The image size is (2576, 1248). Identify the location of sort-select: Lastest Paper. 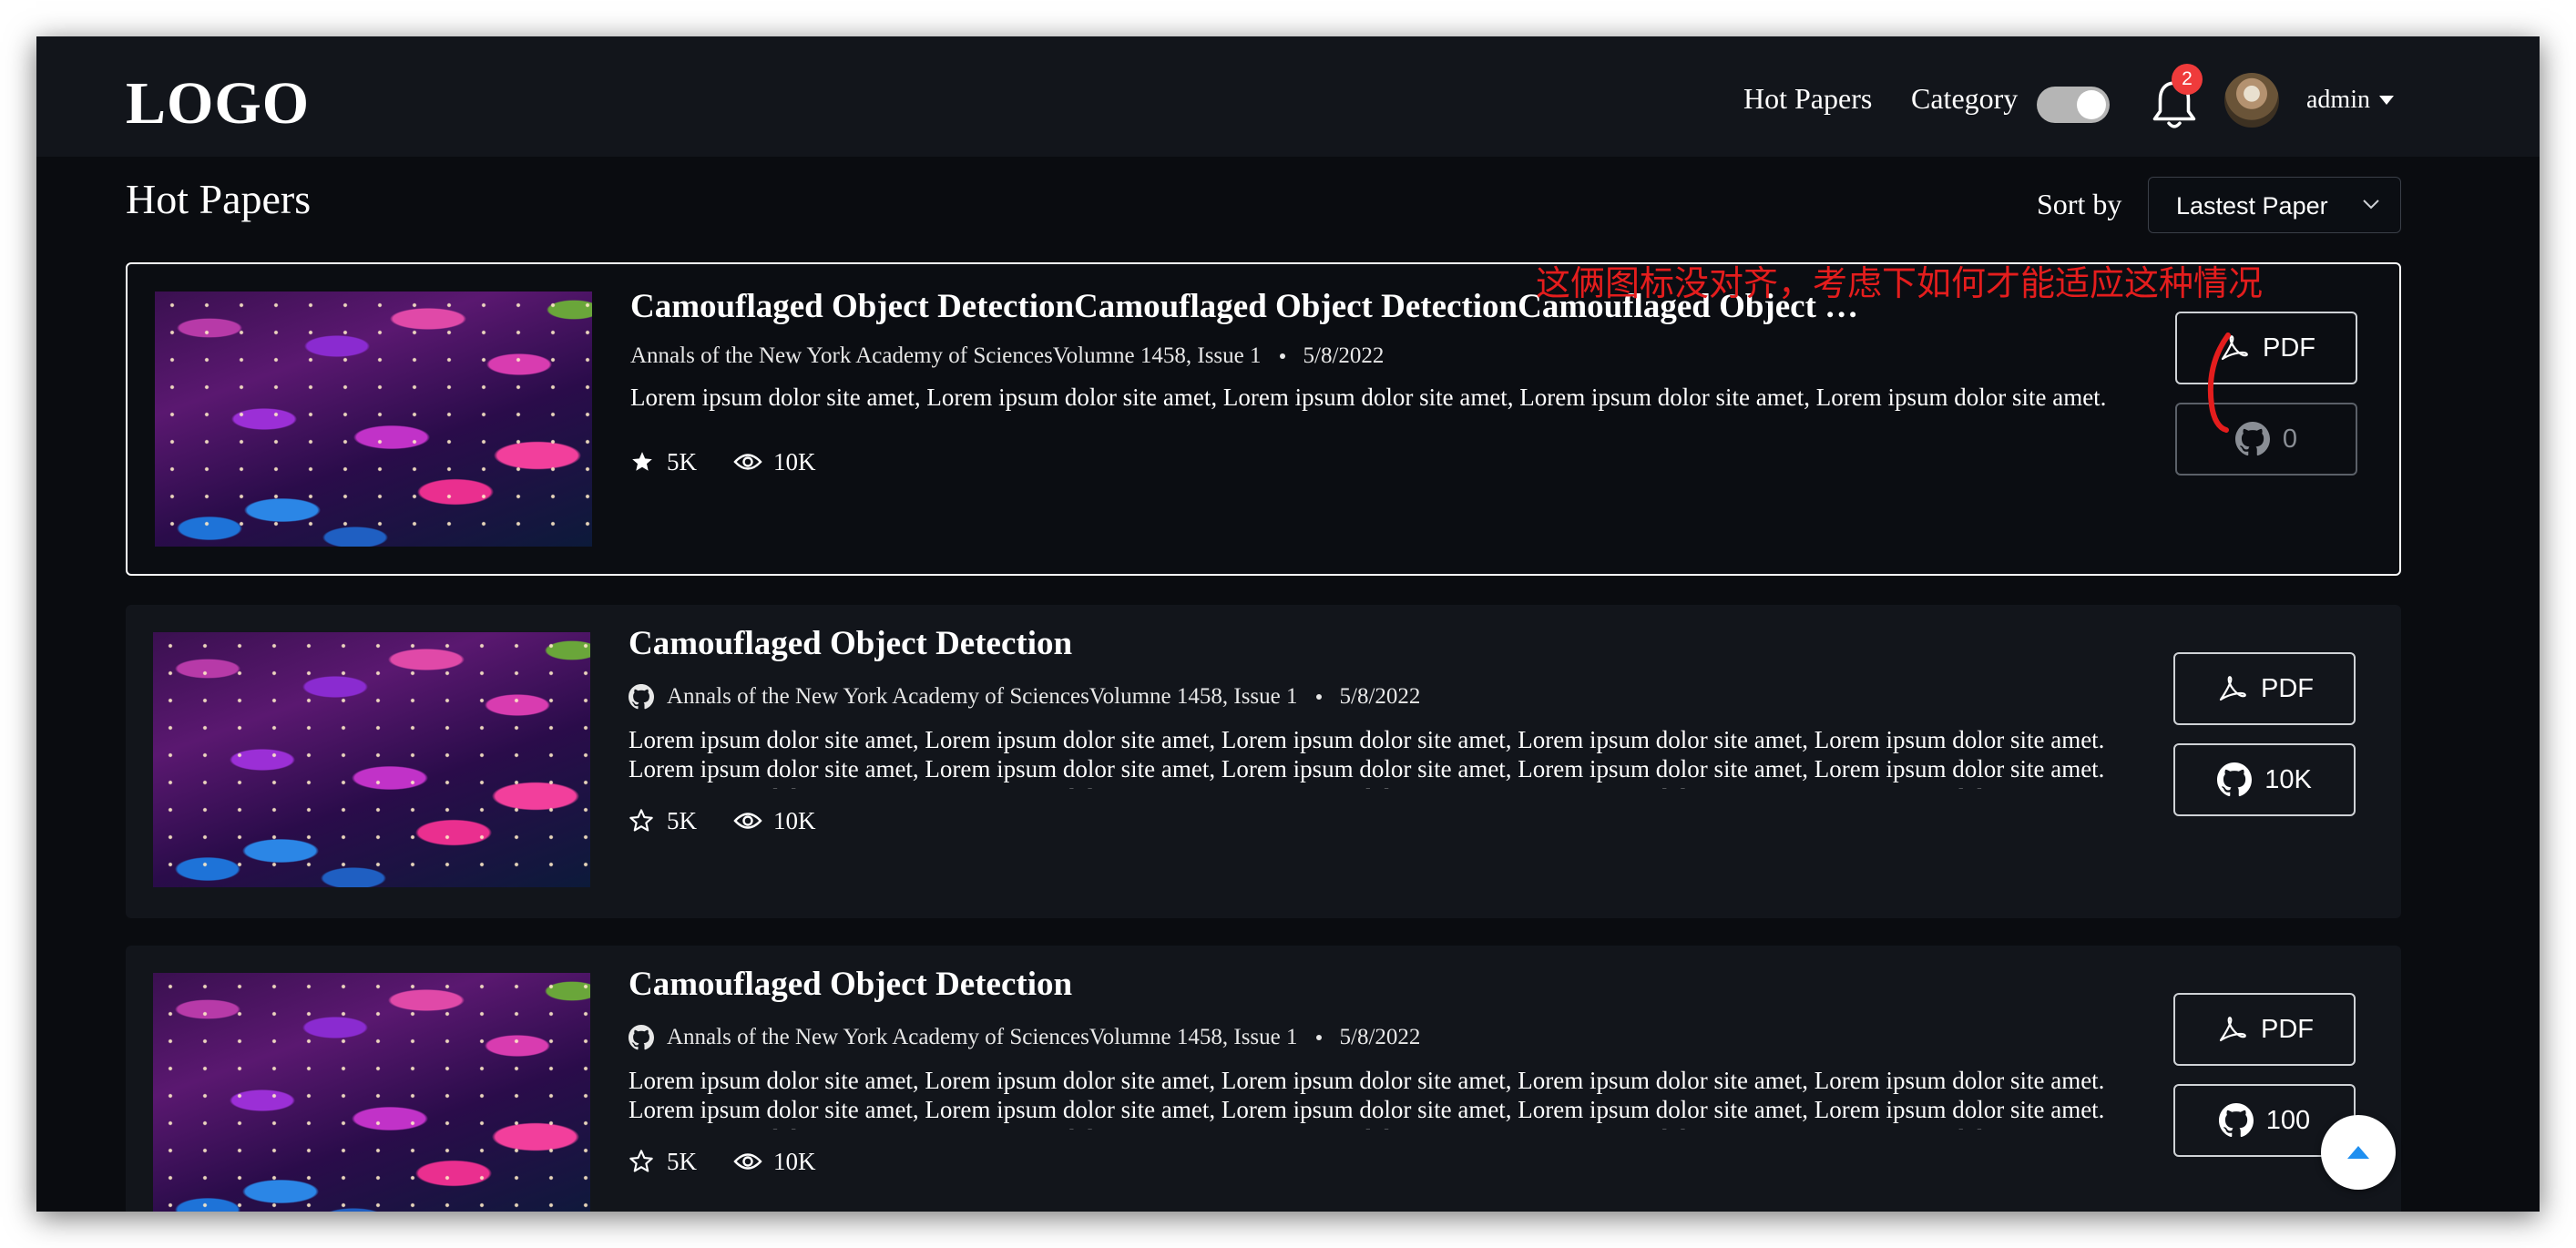
(2274, 205).